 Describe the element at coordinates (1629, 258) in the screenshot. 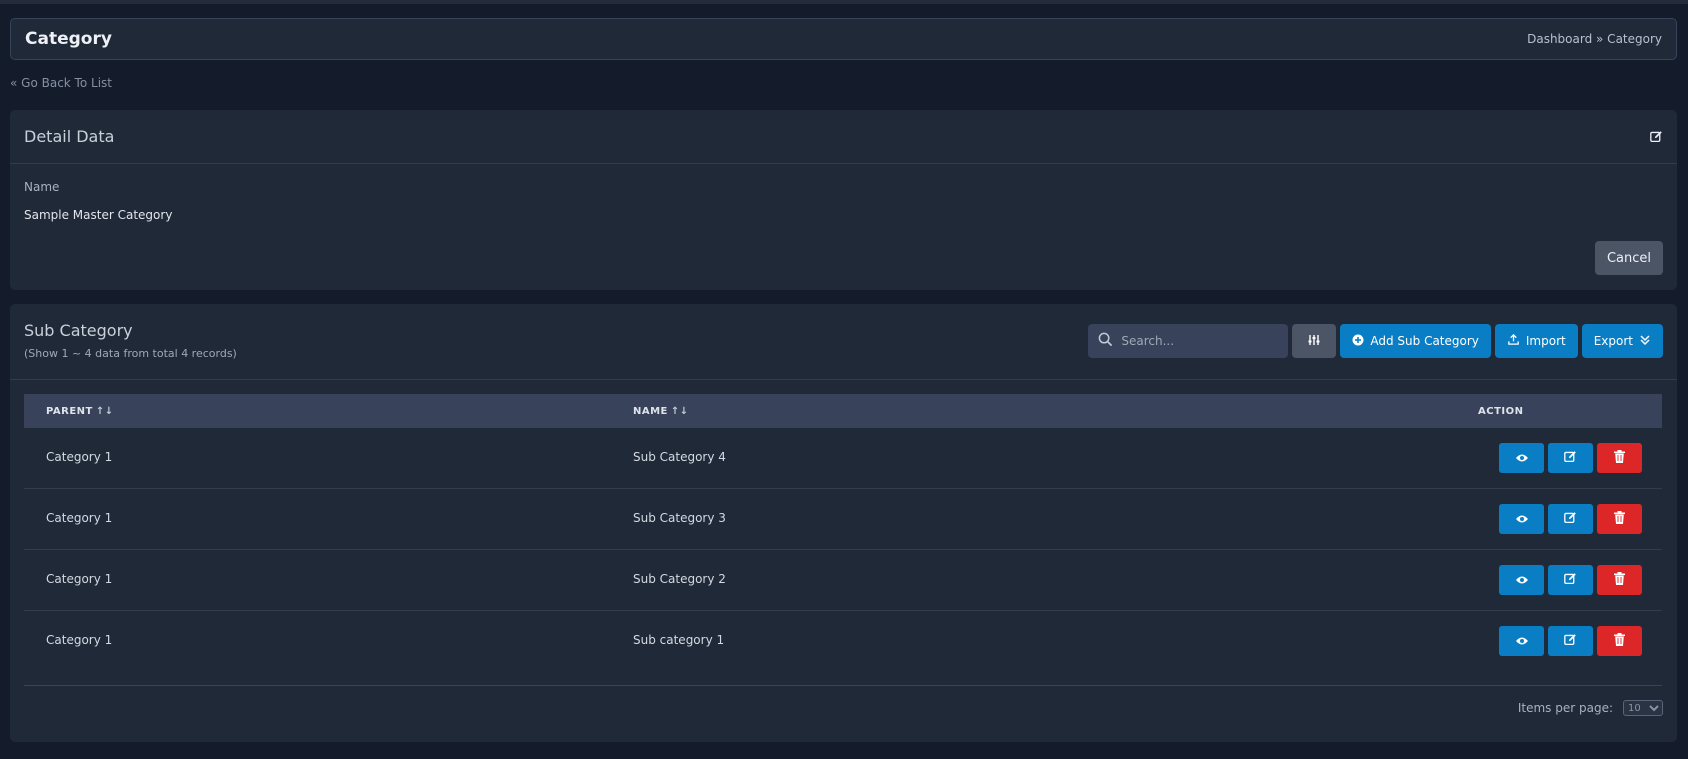

I see `cancel-button: Cancel` at that location.